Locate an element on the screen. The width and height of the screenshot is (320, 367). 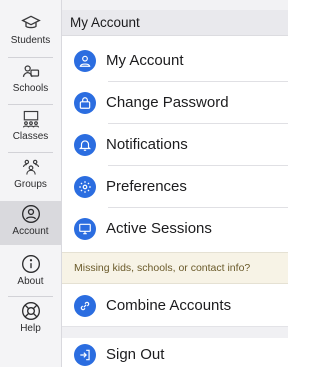
sidebar-item-about: About is located at coordinates (30, 273).